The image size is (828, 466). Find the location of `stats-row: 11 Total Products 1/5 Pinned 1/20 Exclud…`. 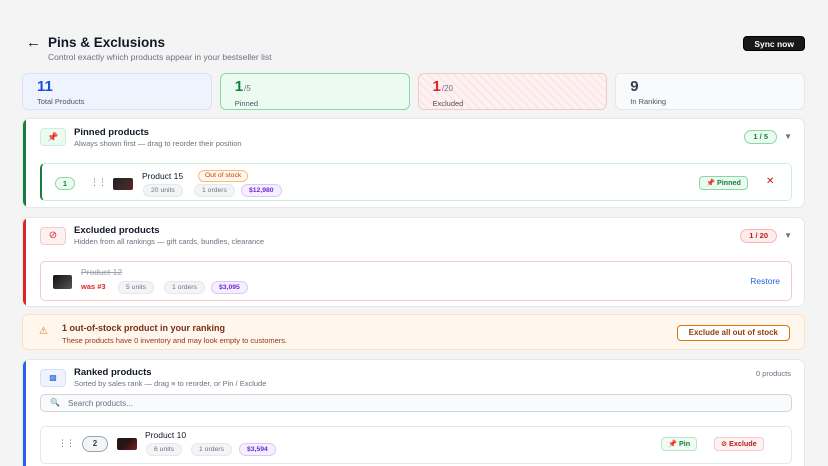

stats-row: 11 Total Products 1/5 Pinned 1/20 Exclud… is located at coordinates (413, 91).